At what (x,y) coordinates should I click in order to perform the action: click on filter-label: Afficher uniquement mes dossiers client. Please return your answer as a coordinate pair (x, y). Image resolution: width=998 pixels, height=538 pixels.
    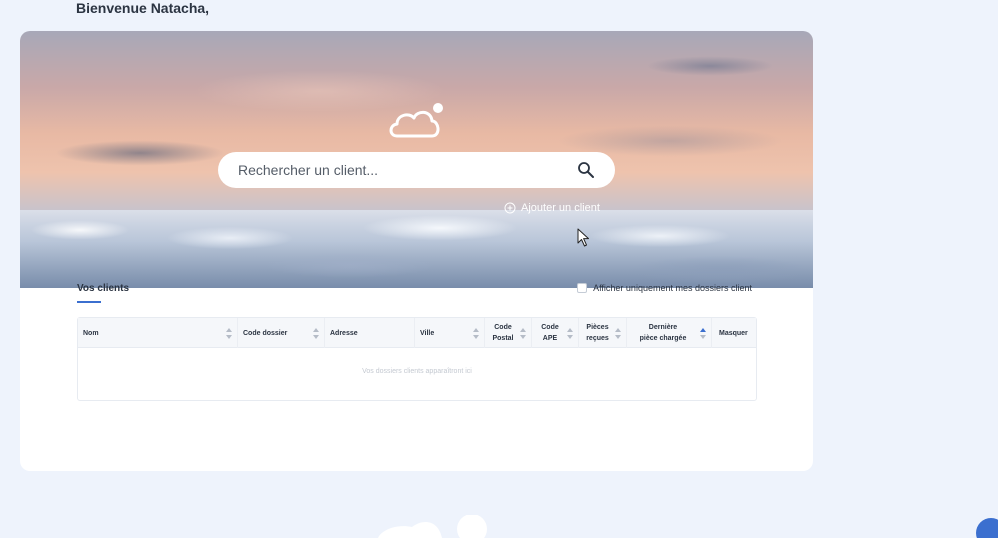
    Looking at the image, I should click on (672, 288).